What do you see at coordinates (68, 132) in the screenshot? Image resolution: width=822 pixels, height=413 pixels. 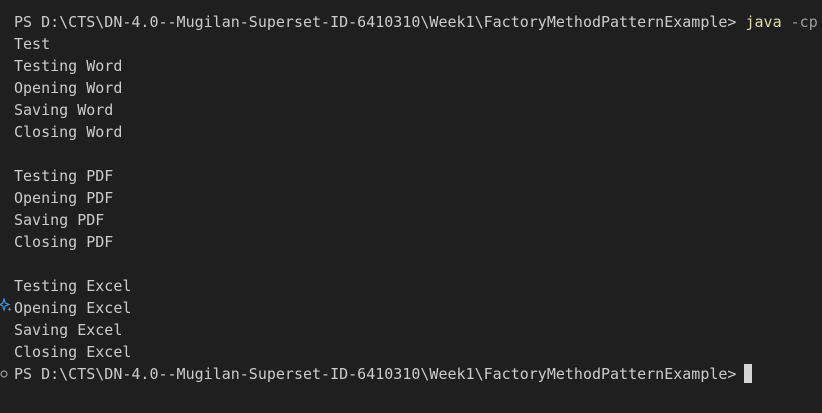 I see `output-line: Closing Word` at bounding box center [68, 132].